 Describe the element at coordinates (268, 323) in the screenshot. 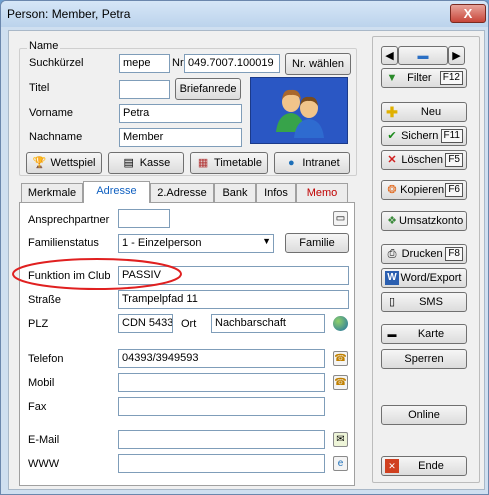

I see `ort-input: Nachbarschaft` at that location.